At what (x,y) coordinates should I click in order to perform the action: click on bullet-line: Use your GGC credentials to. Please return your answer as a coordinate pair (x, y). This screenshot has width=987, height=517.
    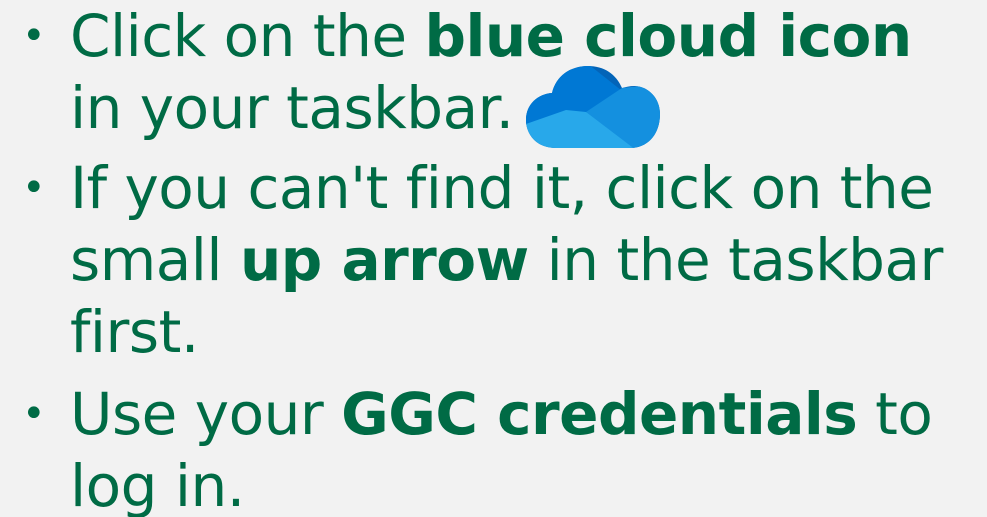
    Looking at the image, I should click on (520, 414).